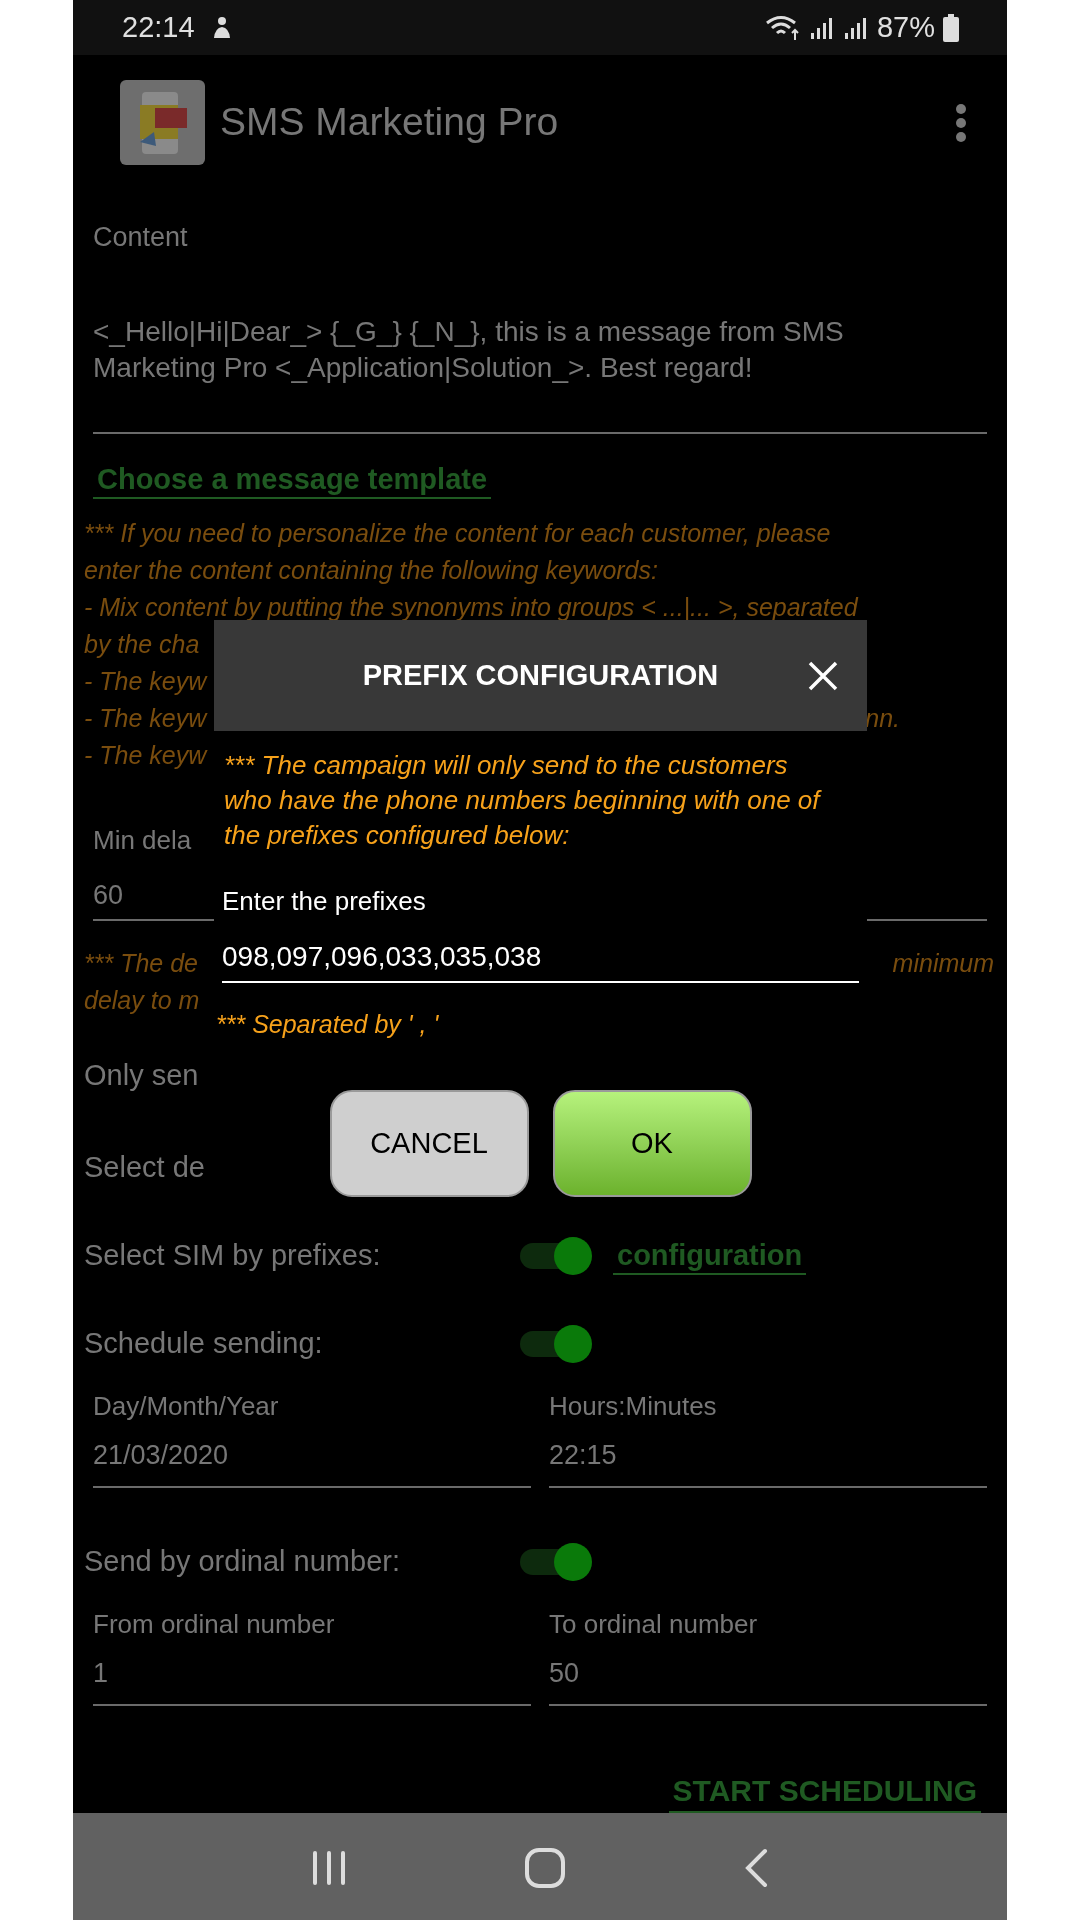  I want to click on status-time: 22:14, so click(158, 27).